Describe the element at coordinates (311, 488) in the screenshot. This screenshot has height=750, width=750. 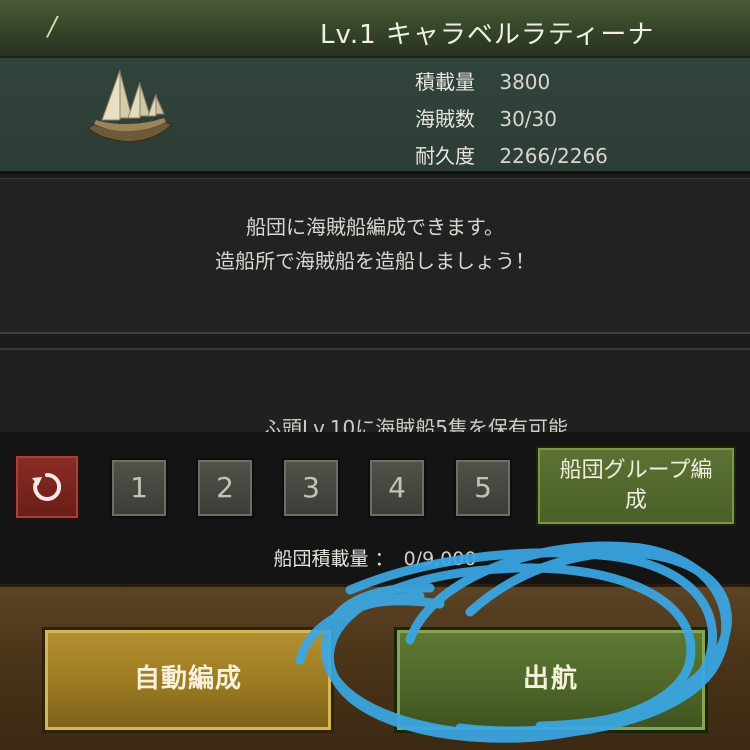
I see `fleet-slot-3: 3` at that location.